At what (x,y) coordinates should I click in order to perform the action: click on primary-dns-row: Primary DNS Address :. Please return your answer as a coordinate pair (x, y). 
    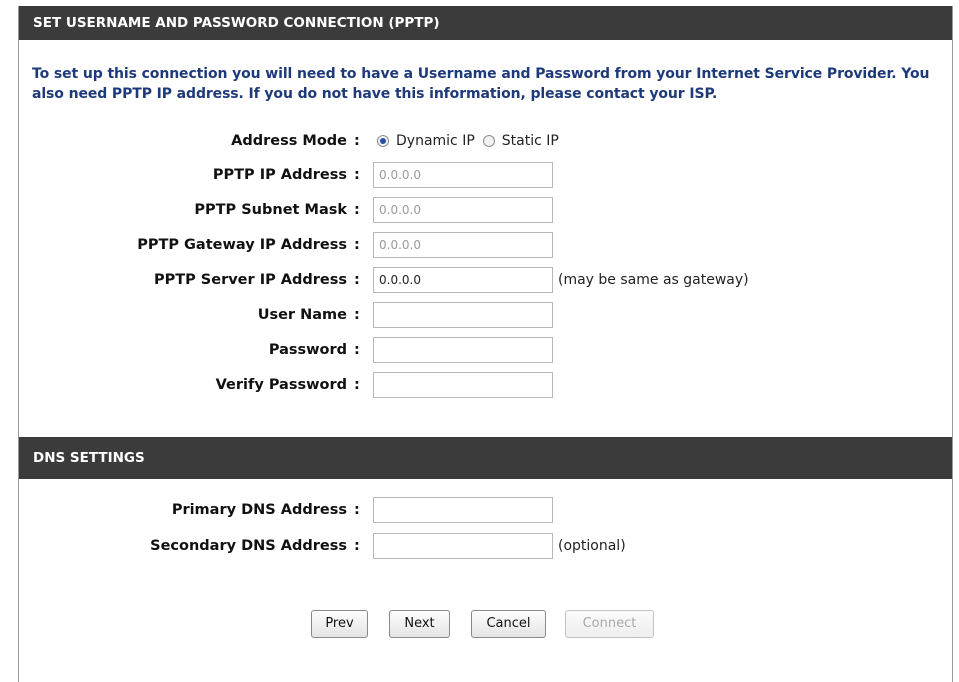
    Looking at the image, I should click on (485, 510).